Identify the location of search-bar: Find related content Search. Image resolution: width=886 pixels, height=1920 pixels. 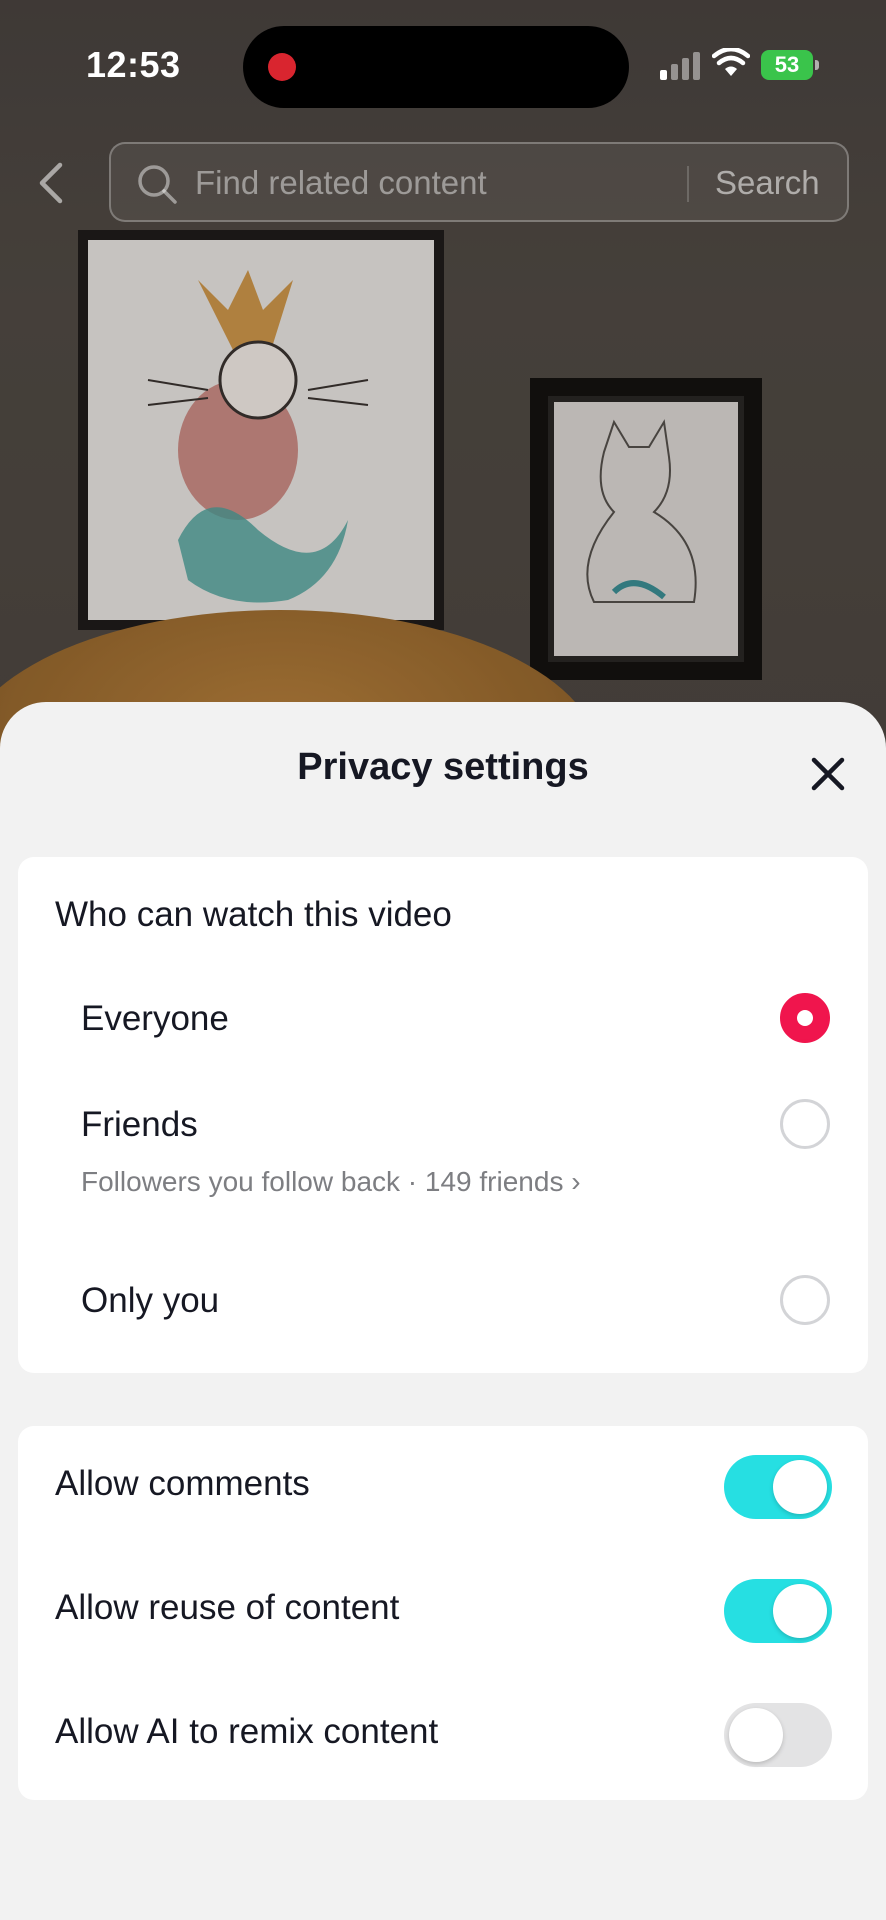
(479, 182).